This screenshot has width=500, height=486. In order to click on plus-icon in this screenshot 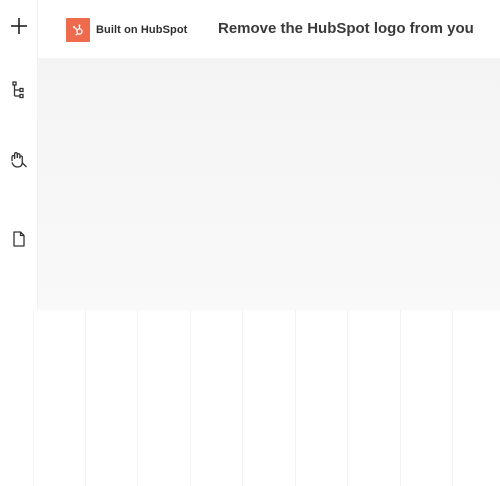, I will do `click(19, 26)`.